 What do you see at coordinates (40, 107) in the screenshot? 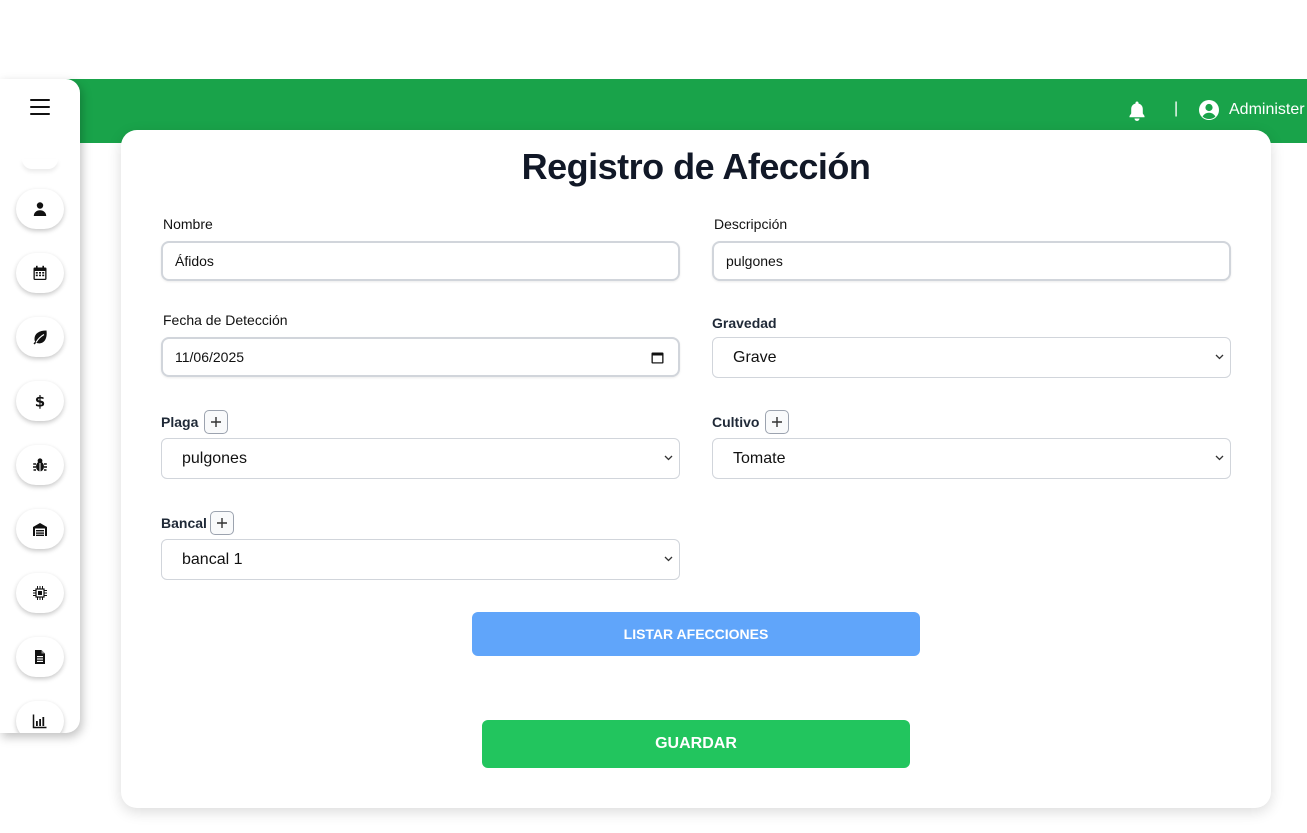
I see `hamburger-menu-icon` at bounding box center [40, 107].